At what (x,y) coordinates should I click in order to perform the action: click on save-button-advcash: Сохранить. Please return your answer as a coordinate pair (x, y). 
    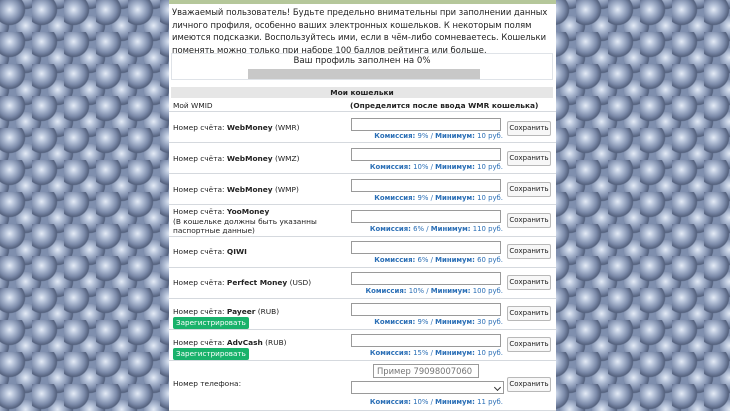
    Looking at the image, I should click on (529, 344).